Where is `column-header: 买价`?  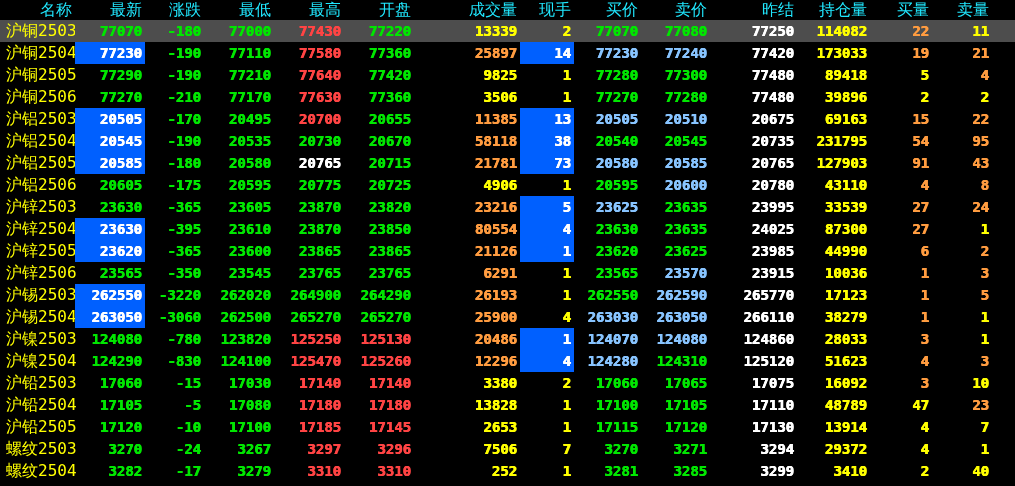 column-header: 买价 is located at coordinates (607, 10).